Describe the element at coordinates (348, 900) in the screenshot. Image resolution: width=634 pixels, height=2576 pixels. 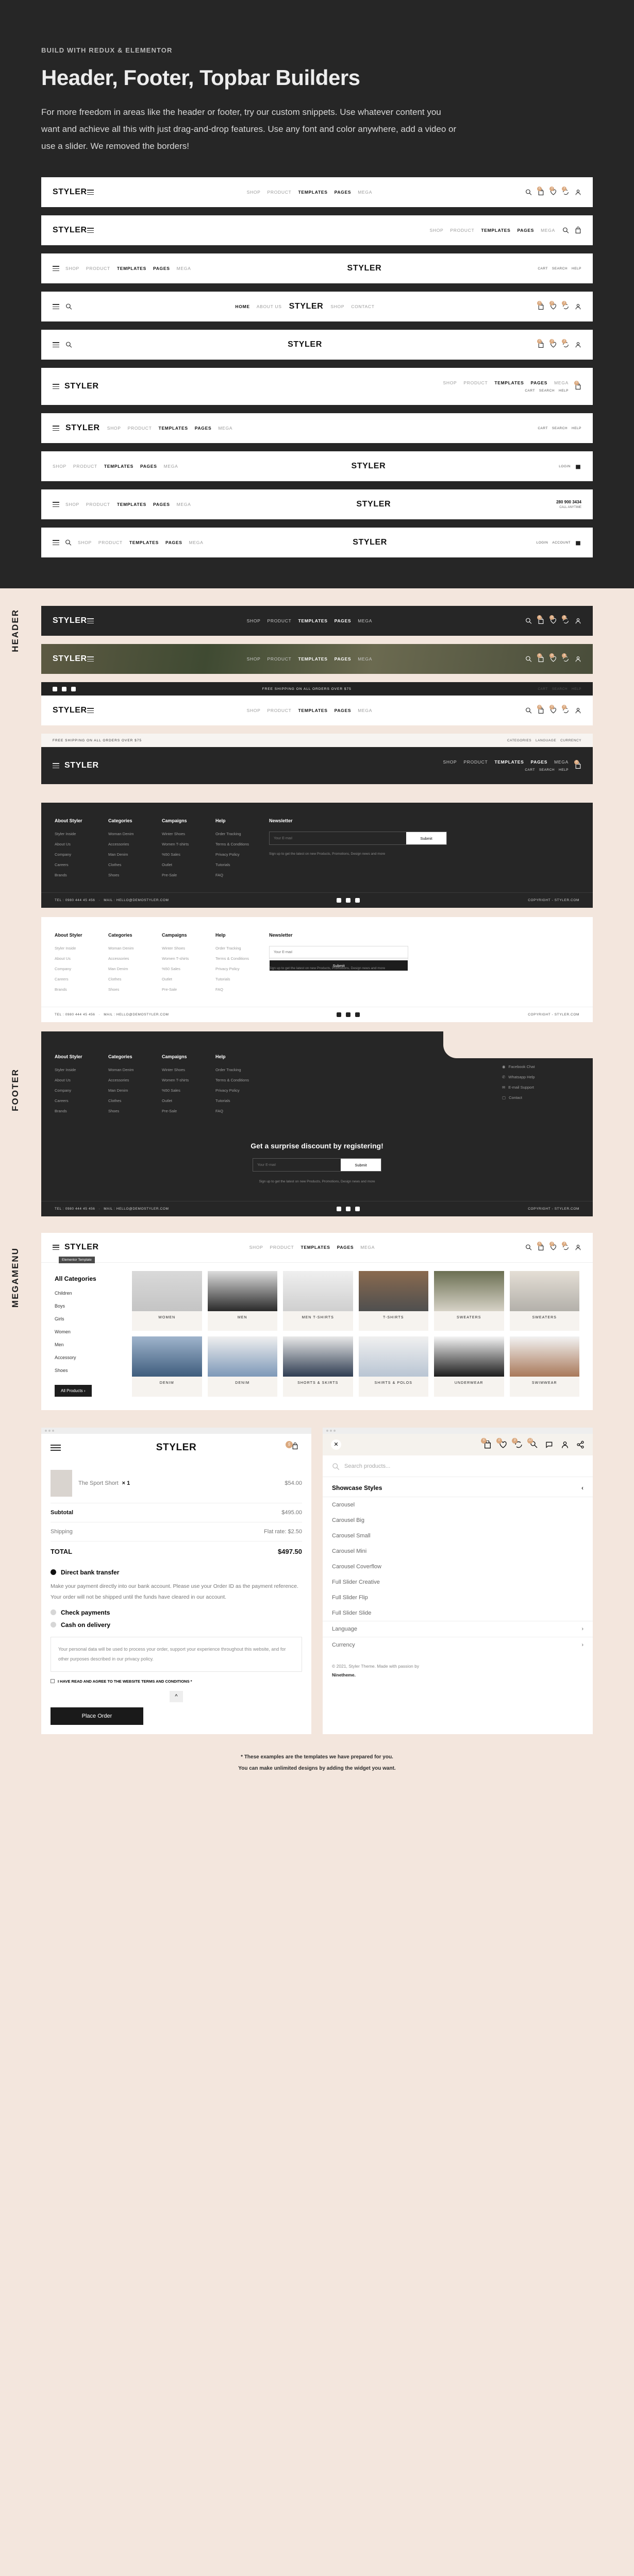
I see `twitter-icon` at that location.